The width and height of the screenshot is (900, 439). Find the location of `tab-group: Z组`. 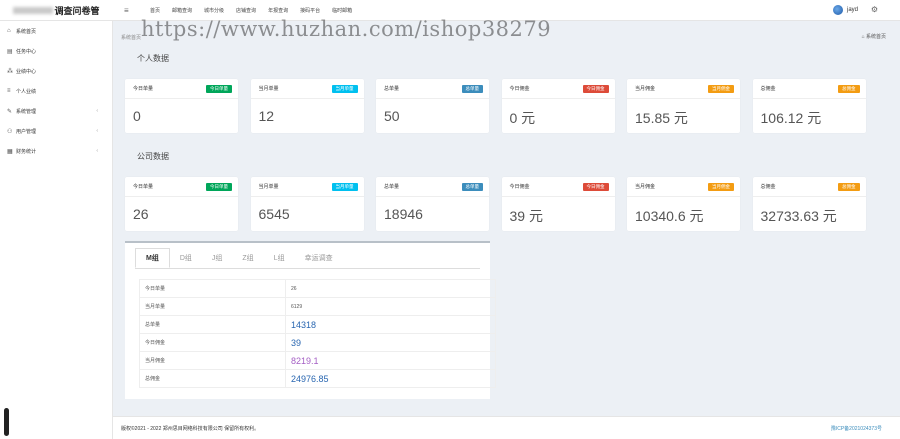

tab-group: Z组 is located at coordinates (247, 258).